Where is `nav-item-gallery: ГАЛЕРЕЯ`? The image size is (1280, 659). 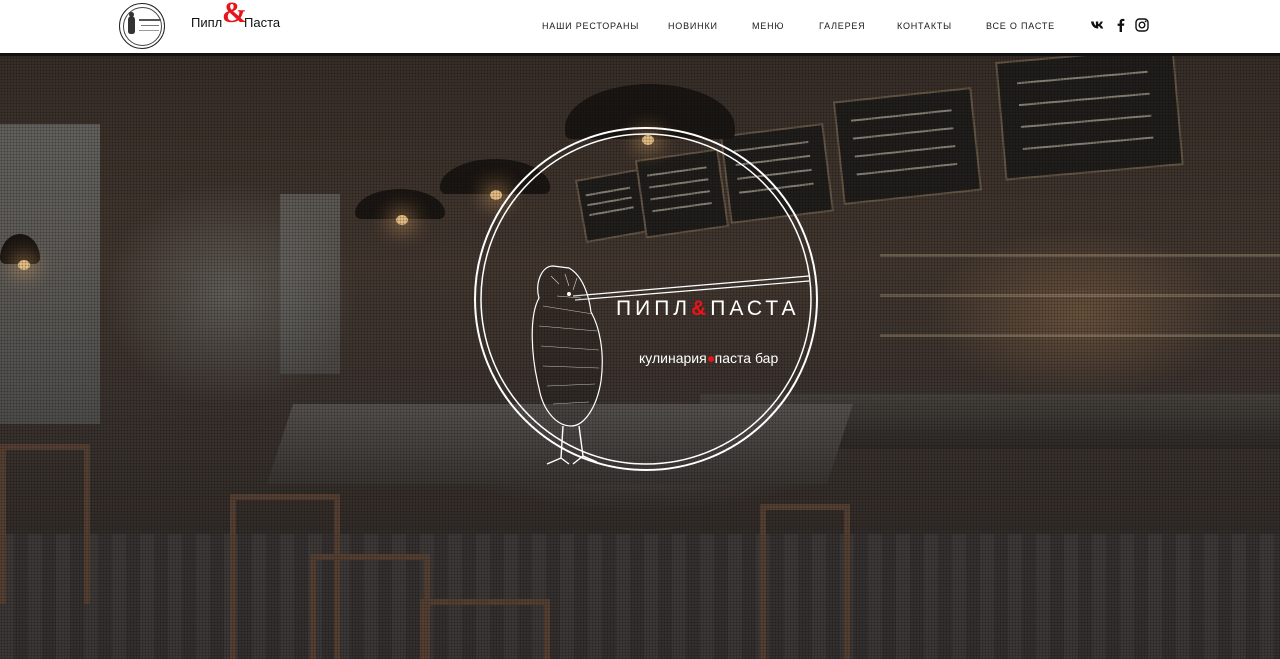 nav-item-gallery: ГАЛЕРЕЯ is located at coordinates (842, 26).